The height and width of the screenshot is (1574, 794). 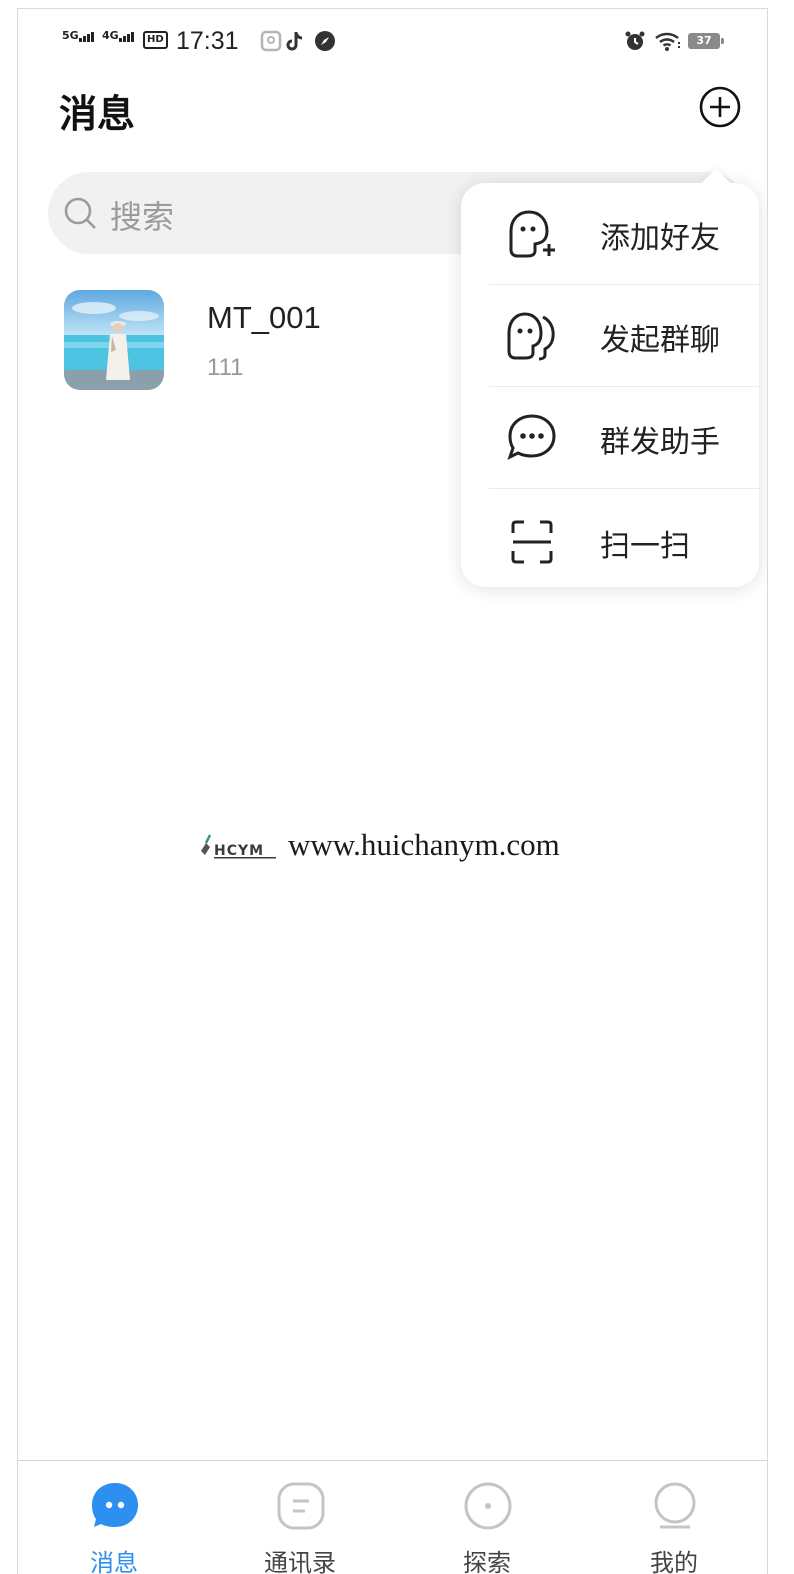 What do you see at coordinates (624, 488) in the screenshot?
I see `divider` at bounding box center [624, 488].